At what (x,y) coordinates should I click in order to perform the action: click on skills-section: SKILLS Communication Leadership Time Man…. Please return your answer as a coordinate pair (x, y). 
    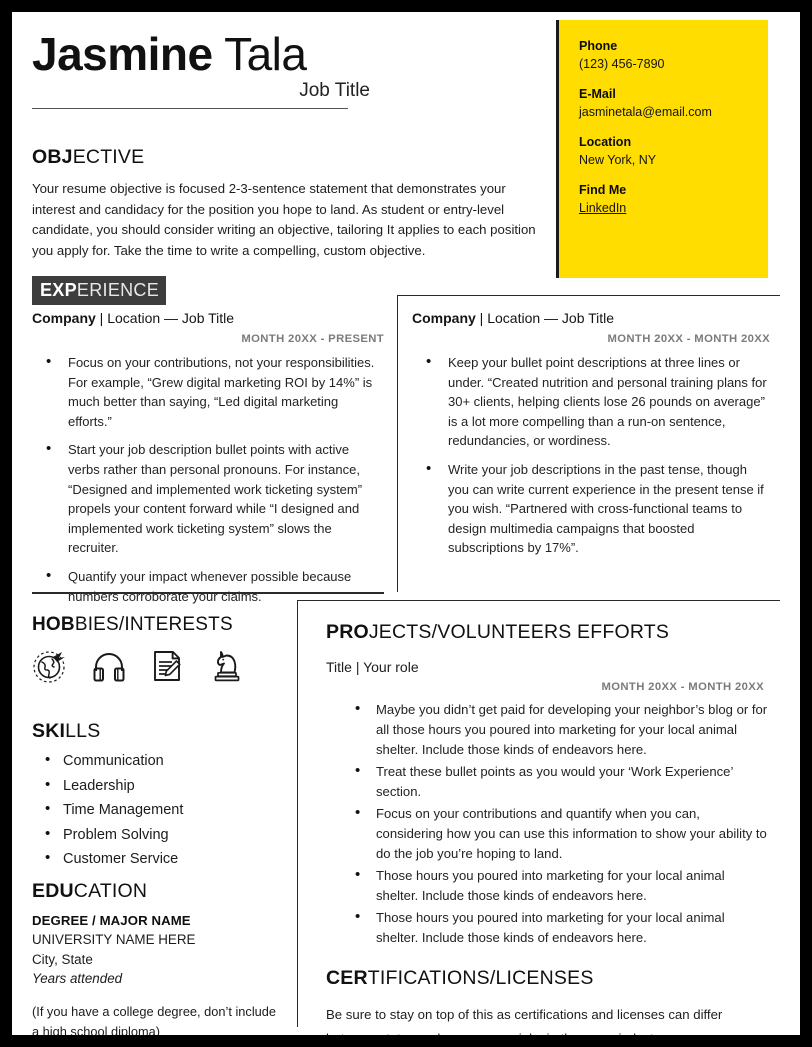
    Looking at the image, I should click on (157, 795).